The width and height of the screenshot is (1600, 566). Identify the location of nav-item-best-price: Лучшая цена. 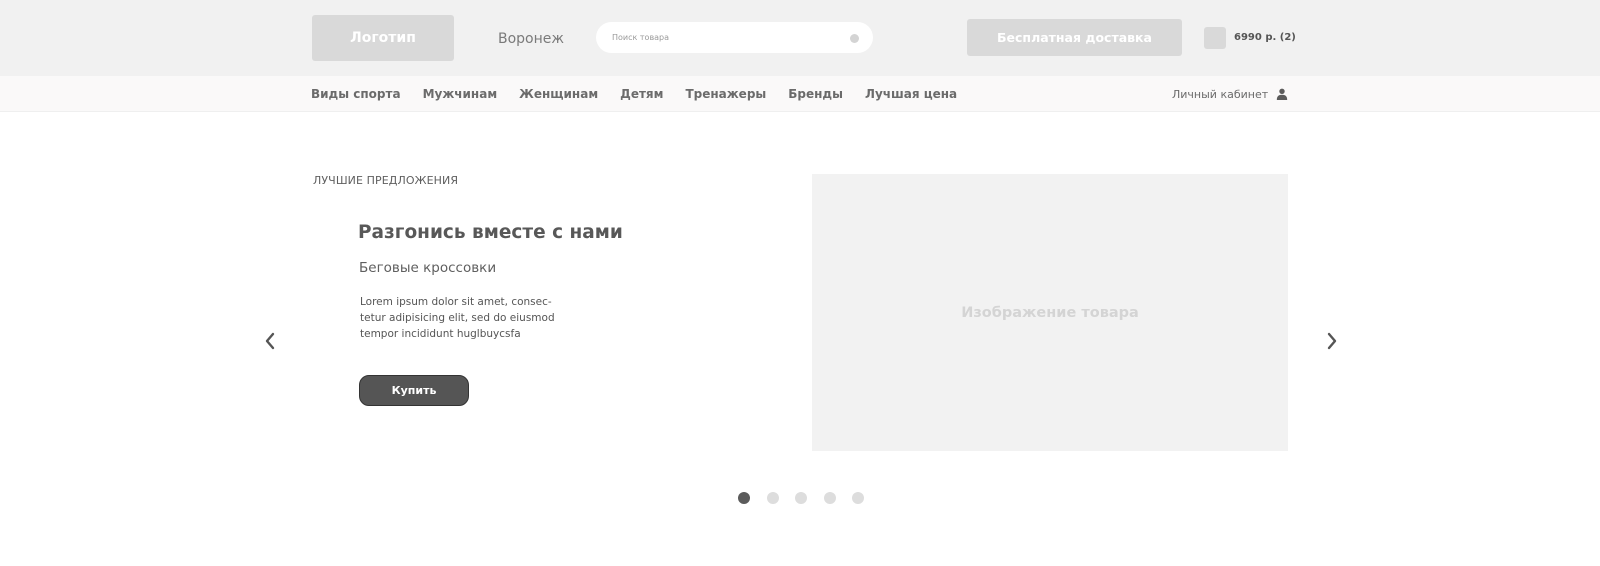
(911, 94).